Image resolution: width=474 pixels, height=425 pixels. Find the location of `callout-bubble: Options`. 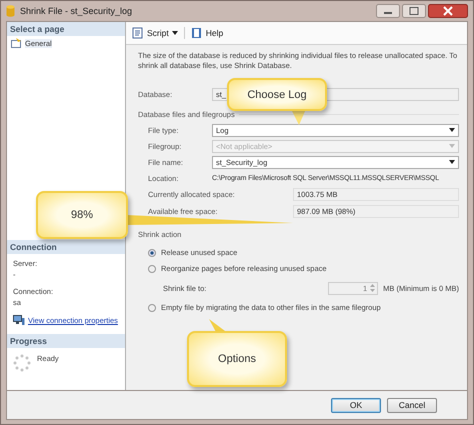

callout-bubble: Options is located at coordinates (237, 359).